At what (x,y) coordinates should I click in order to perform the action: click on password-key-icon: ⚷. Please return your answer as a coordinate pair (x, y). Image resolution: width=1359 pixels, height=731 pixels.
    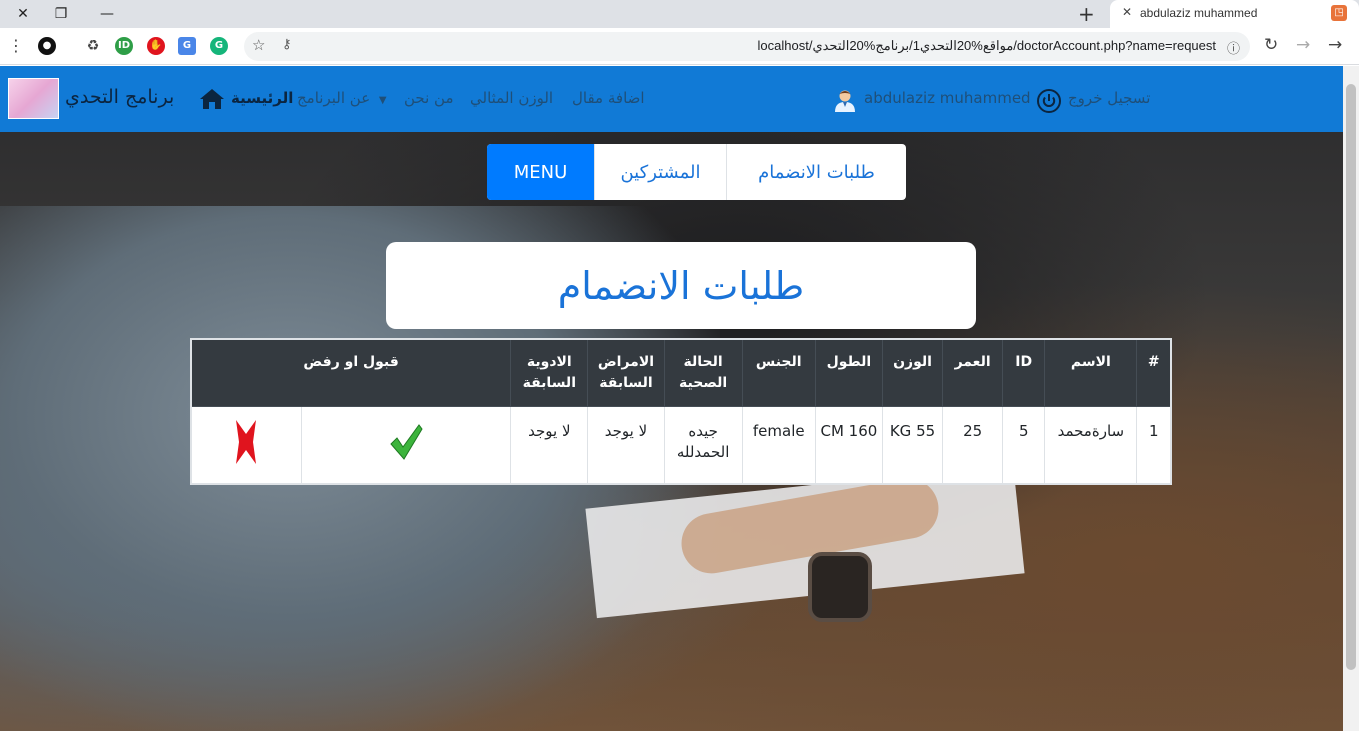
    Looking at the image, I should click on (287, 44).